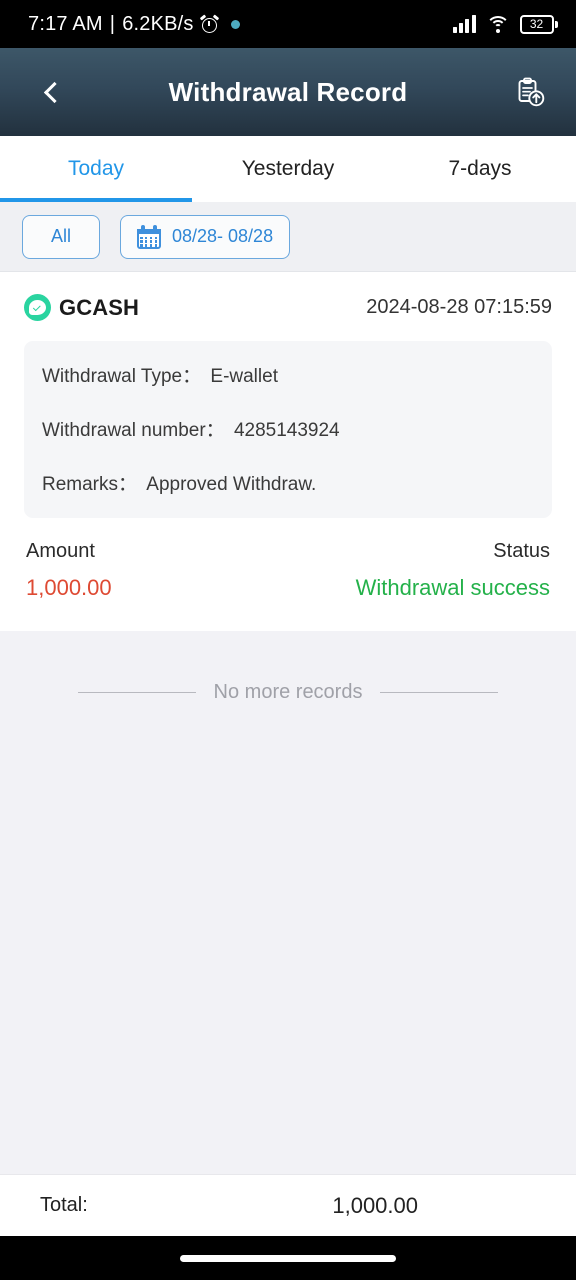 The height and width of the screenshot is (1280, 576). I want to click on date-range-button: 08/28- 08/28, so click(205, 236).